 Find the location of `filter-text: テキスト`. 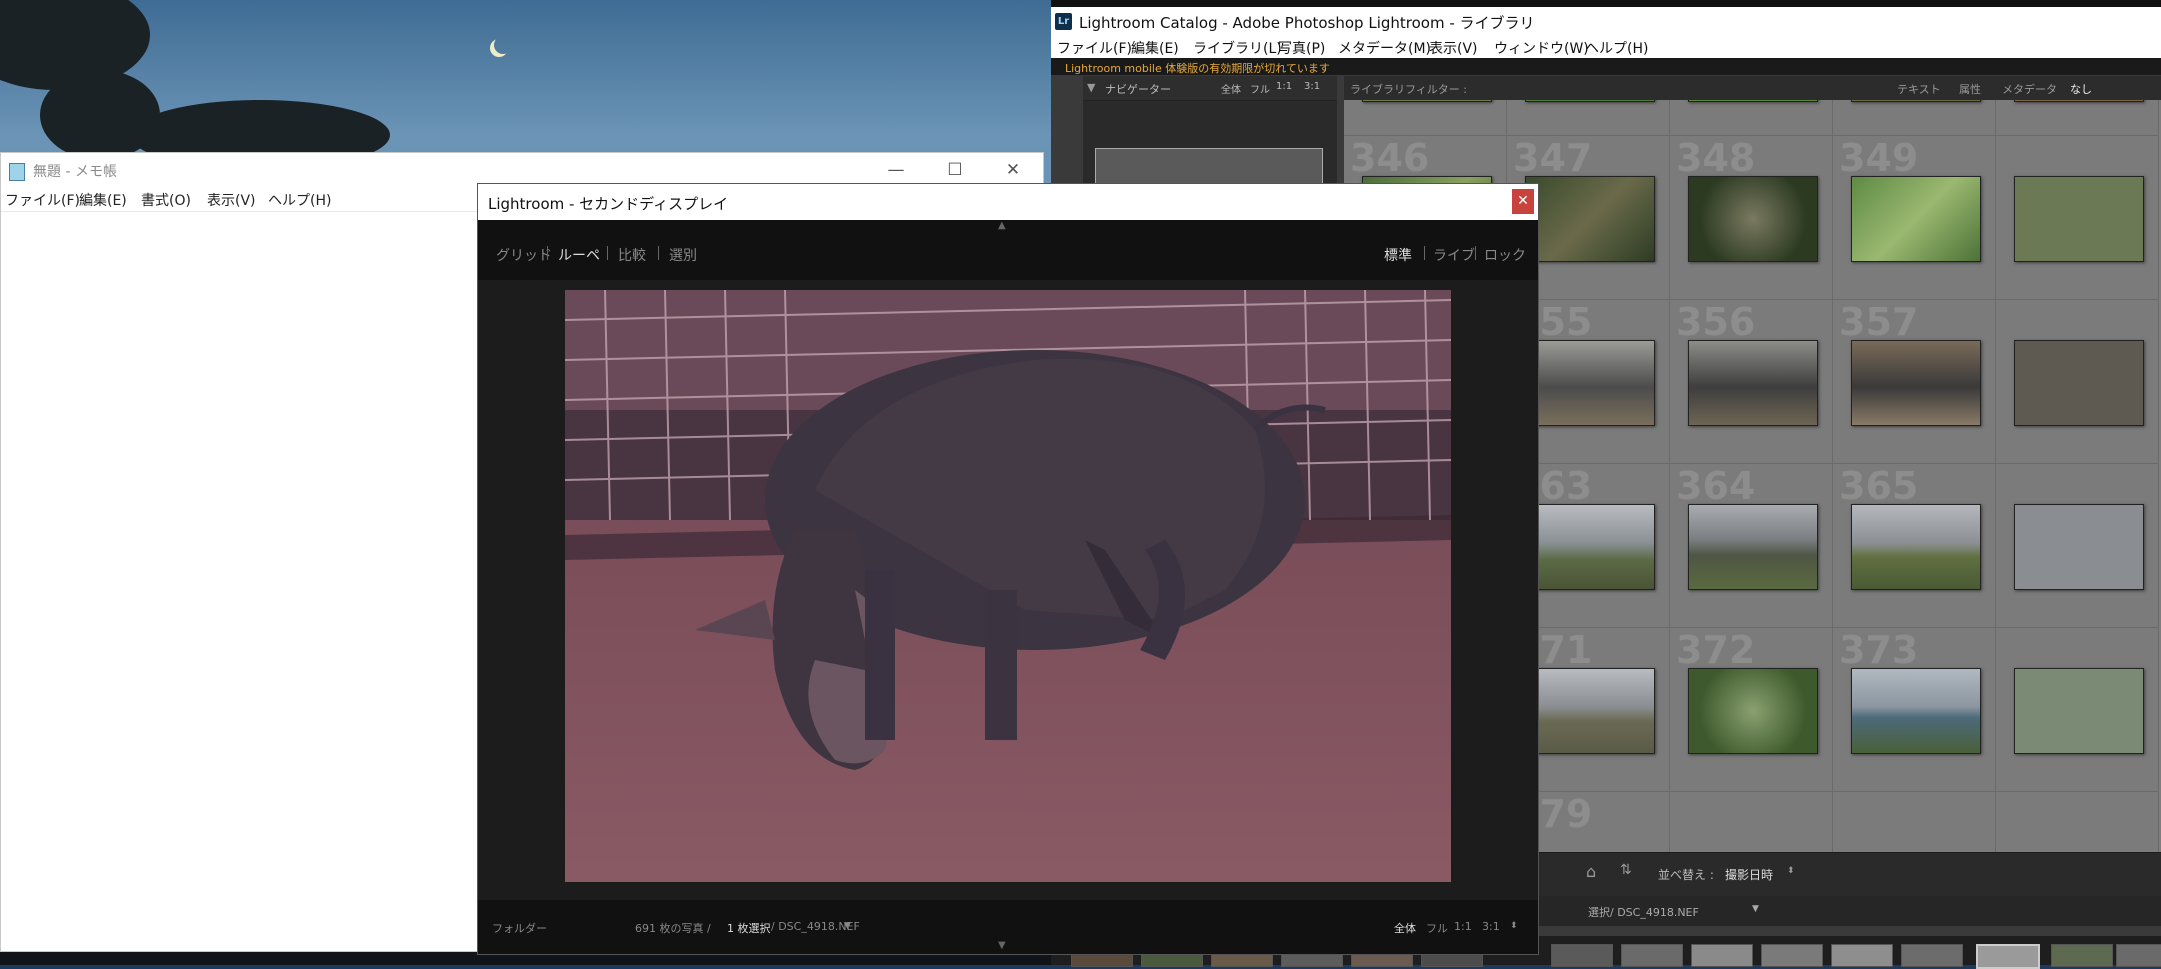

filter-text: テキスト is located at coordinates (1919, 89).